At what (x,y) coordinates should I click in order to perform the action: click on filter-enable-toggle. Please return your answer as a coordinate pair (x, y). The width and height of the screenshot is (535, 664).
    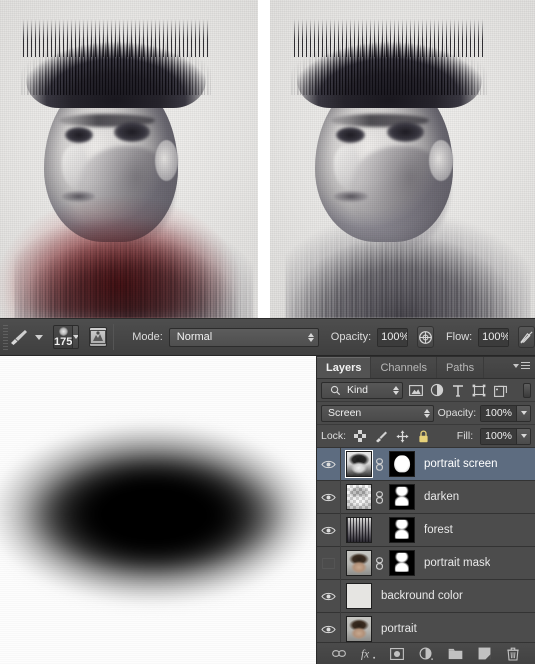
    Looking at the image, I should click on (527, 390).